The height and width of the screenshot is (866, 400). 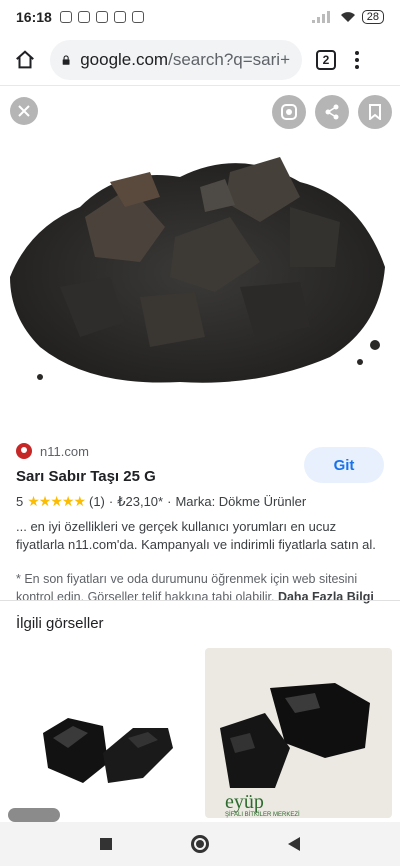 What do you see at coordinates (140, 501) in the screenshot?
I see `price: ₺23,10*` at bounding box center [140, 501].